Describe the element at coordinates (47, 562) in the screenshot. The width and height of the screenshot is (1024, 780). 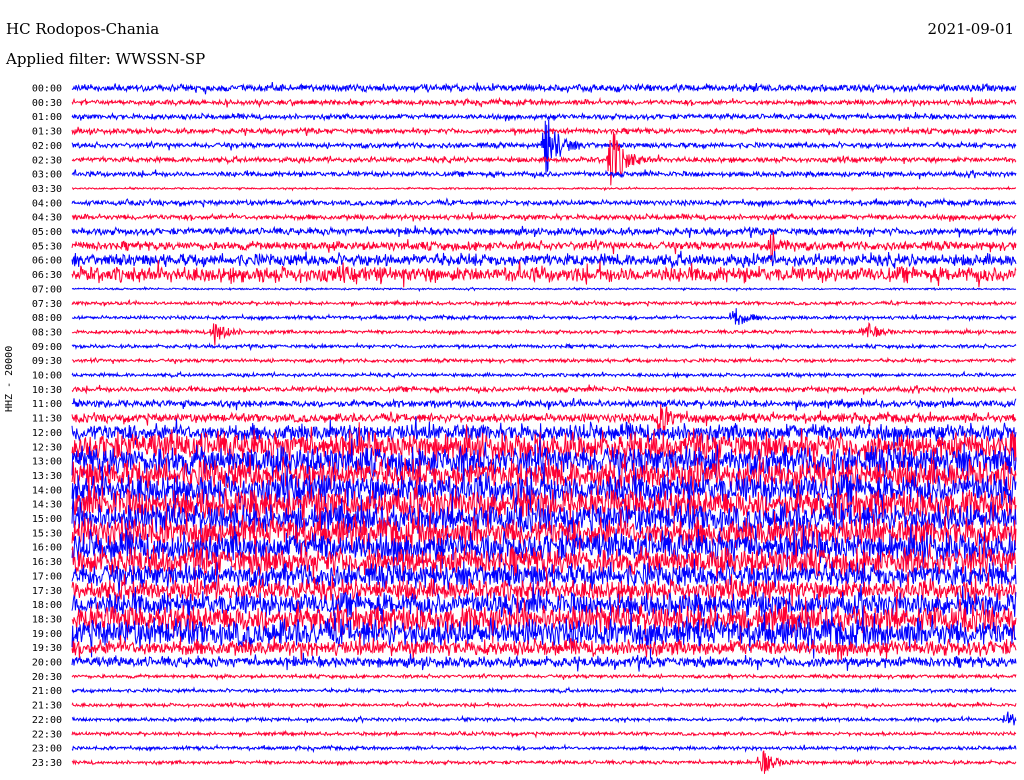
I see `time-tick-label: 16:30` at that location.